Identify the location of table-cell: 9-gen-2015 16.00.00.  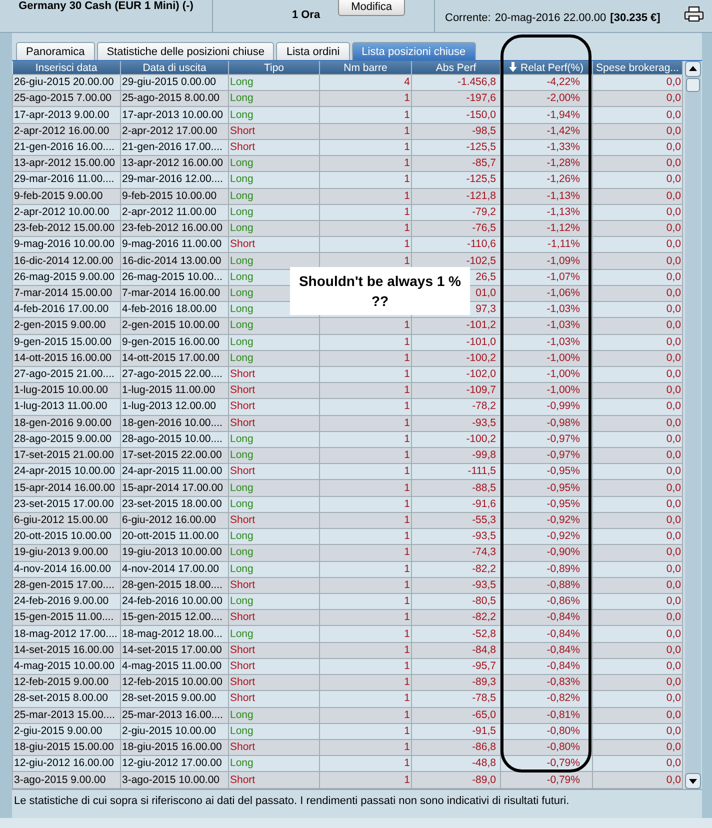
(174, 342).